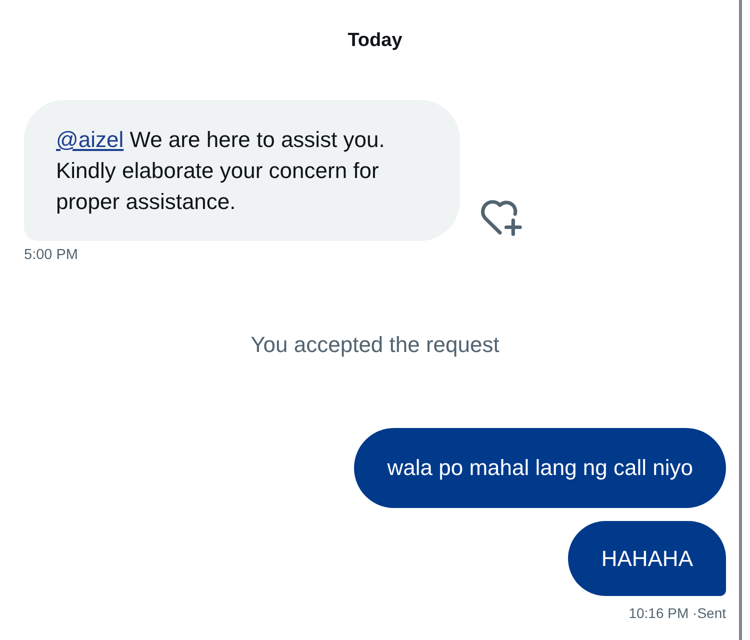 This screenshot has height=640, width=750. What do you see at coordinates (540, 468) in the screenshot?
I see `sent-message-bubble: wala po mahal lang ng call niyo` at bounding box center [540, 468].